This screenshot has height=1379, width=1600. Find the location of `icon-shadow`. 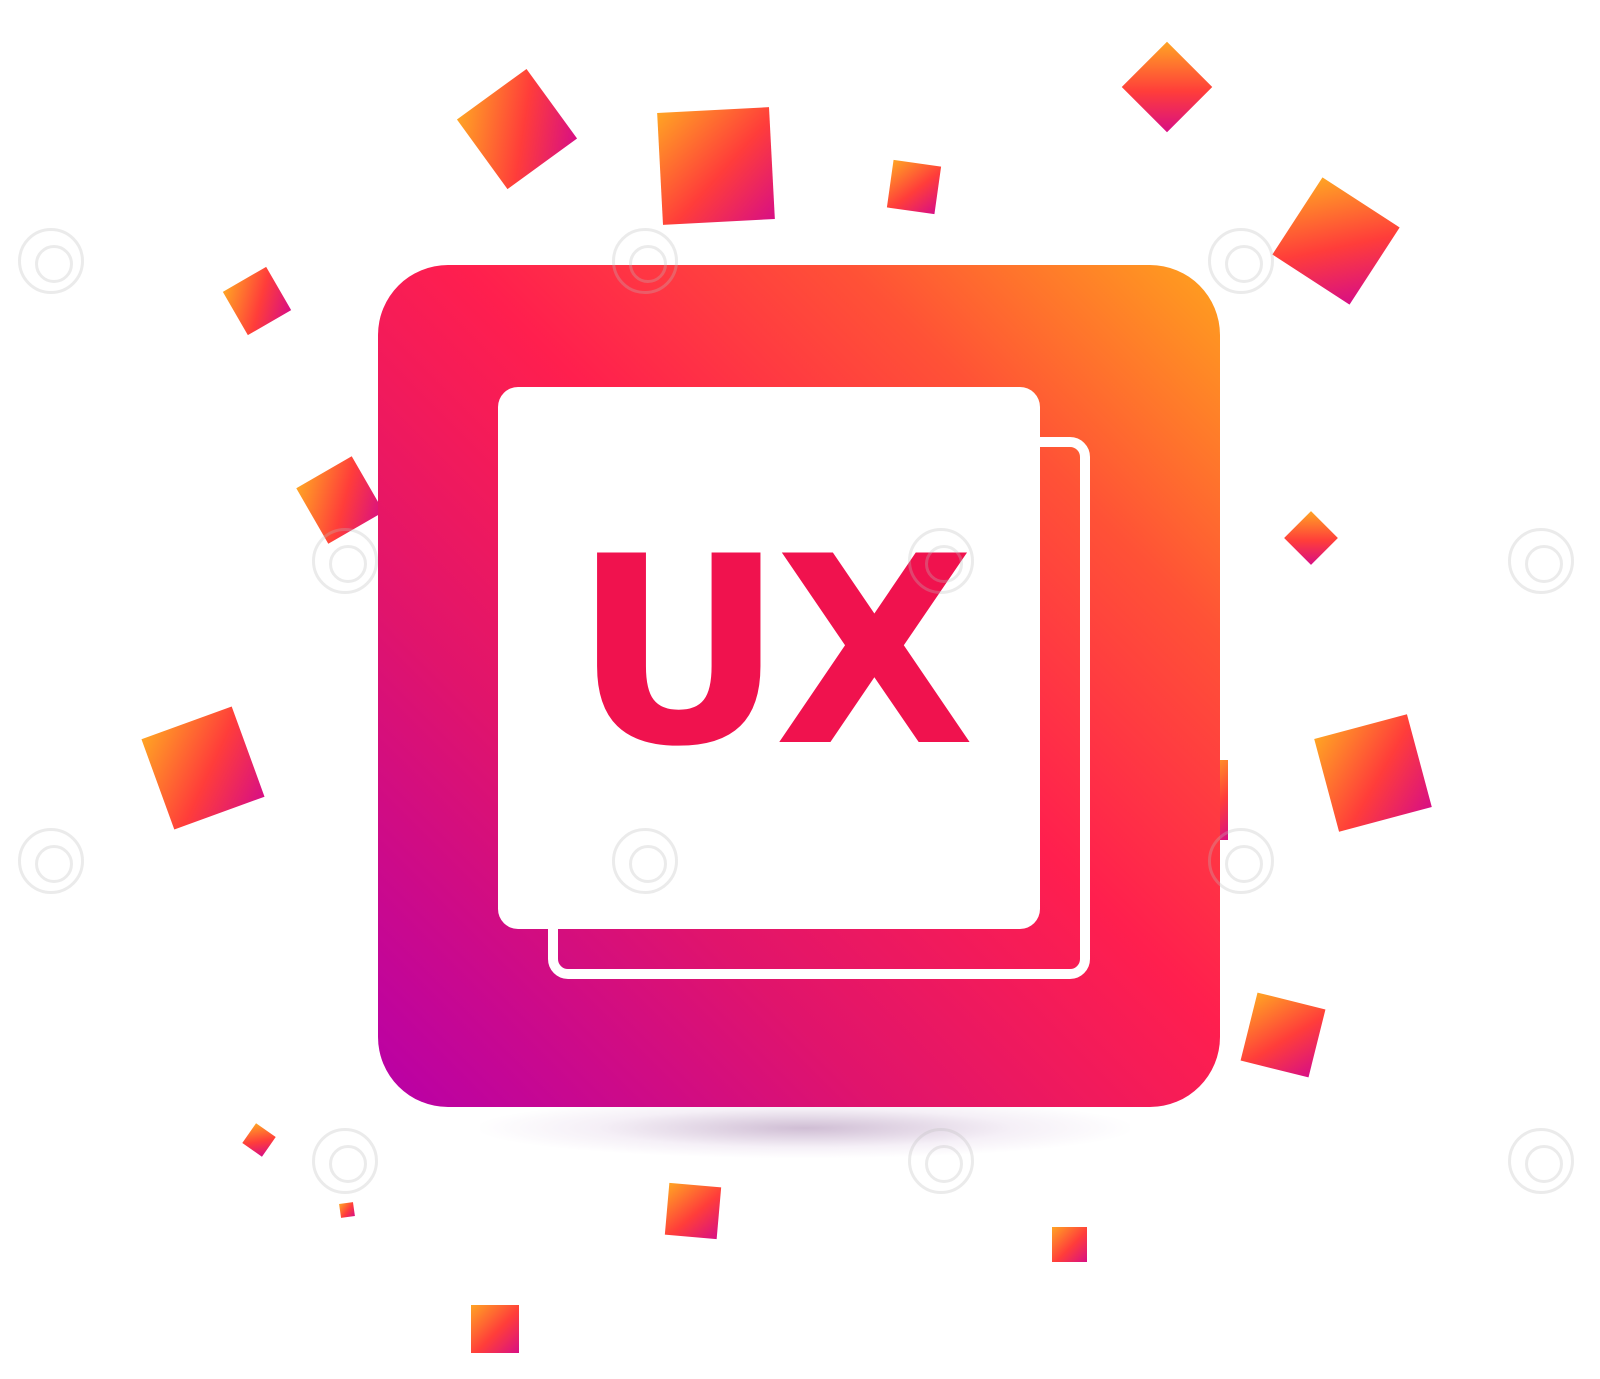

icon-shadow is located at coordinates (805, 1128).